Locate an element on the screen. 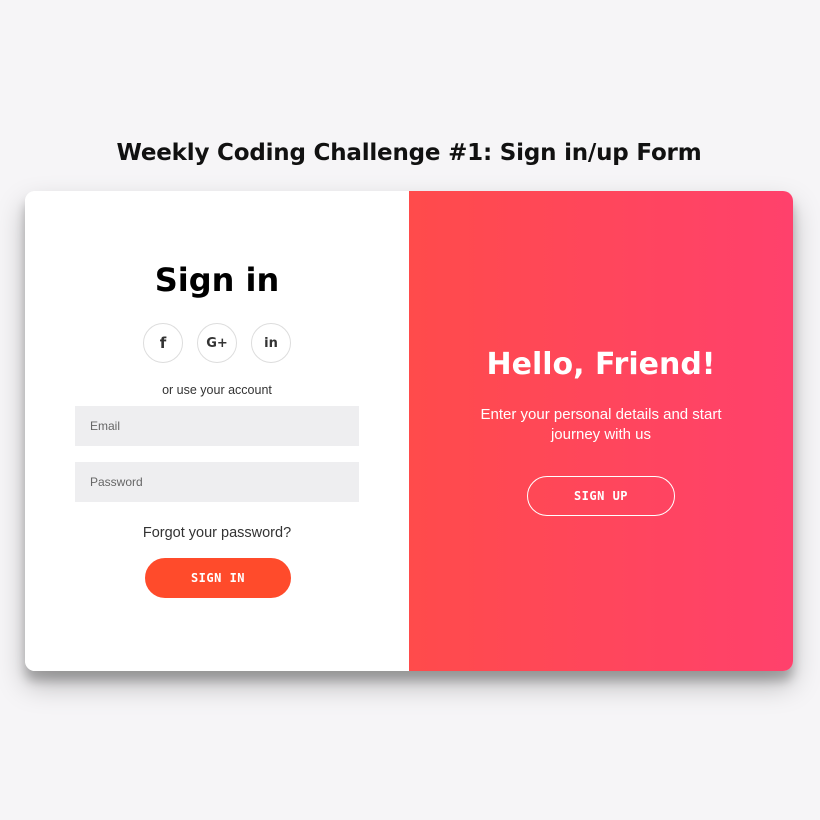 Image resolution: width=820 pixels, height=820 pixels. google-plus-icon: G+ is located at coordinates (217, 343).